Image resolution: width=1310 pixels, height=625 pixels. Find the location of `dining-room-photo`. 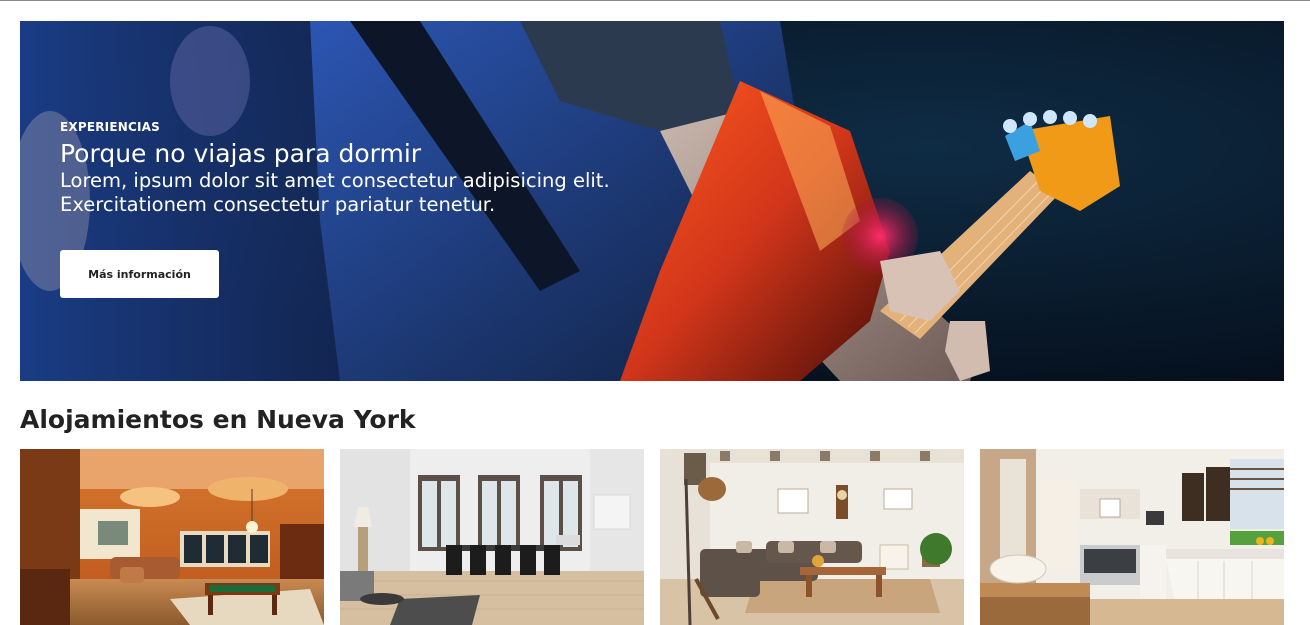

dining-room-photo is located at coordinates (492, 537).